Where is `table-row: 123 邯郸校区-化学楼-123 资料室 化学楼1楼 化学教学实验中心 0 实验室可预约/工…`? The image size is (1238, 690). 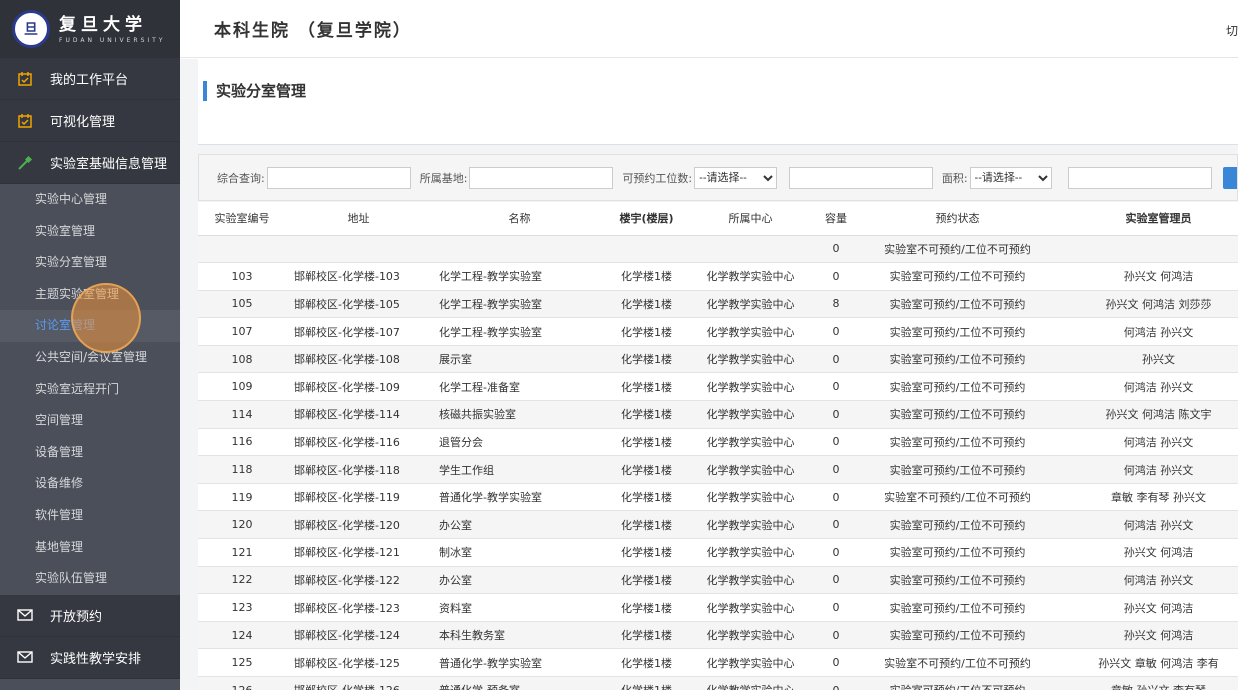 table-row: 123 邯郸校区-化学楼-123 资料室 化学楼1楼 化学教学实验中心 0 实验室可预约/工… is located at coordinates (718, 607).